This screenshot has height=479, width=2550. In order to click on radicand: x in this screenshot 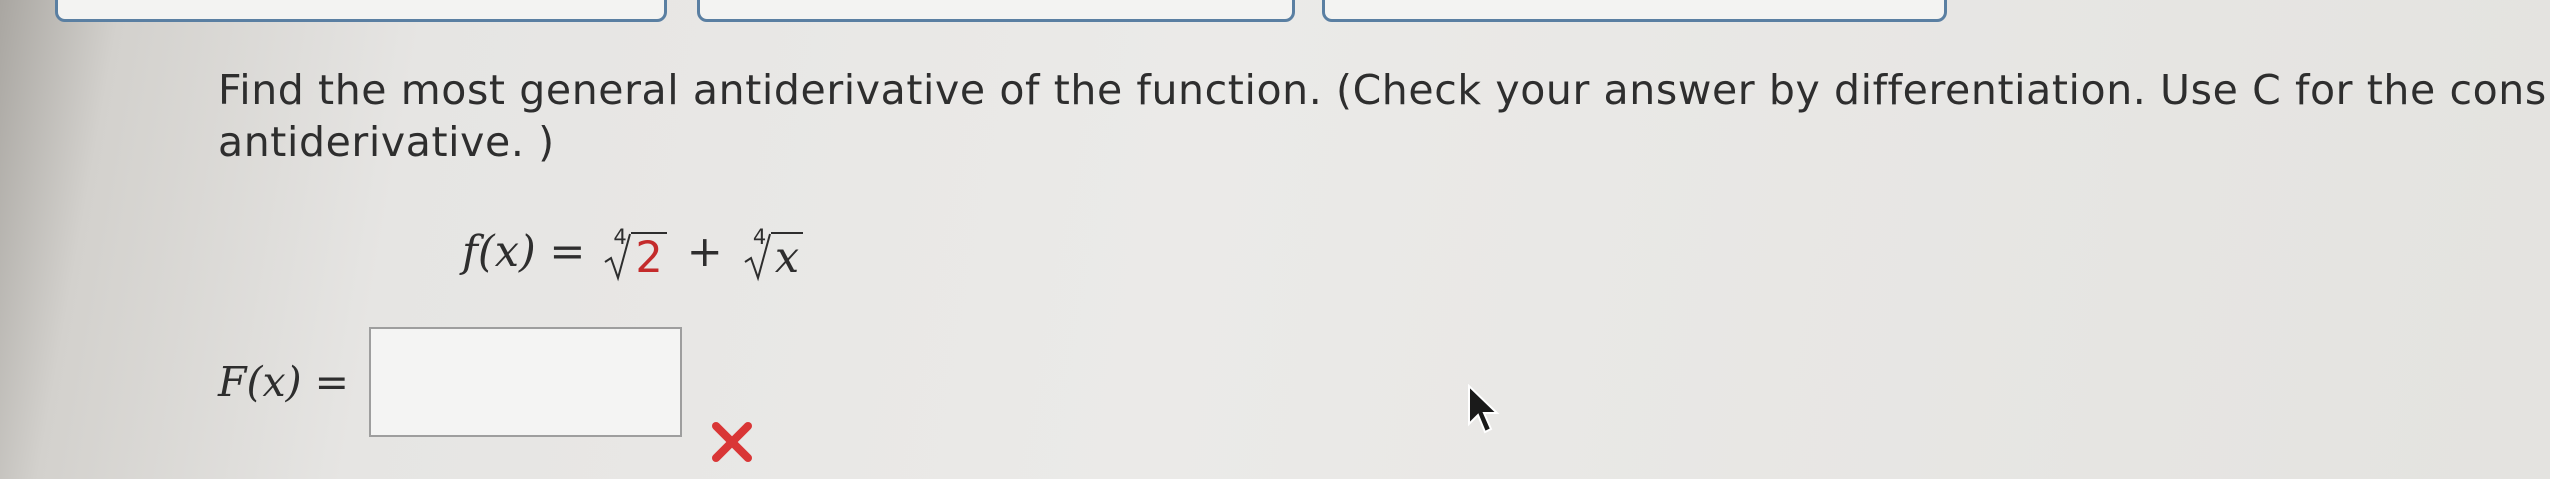, I will do `click(787, 257)`.